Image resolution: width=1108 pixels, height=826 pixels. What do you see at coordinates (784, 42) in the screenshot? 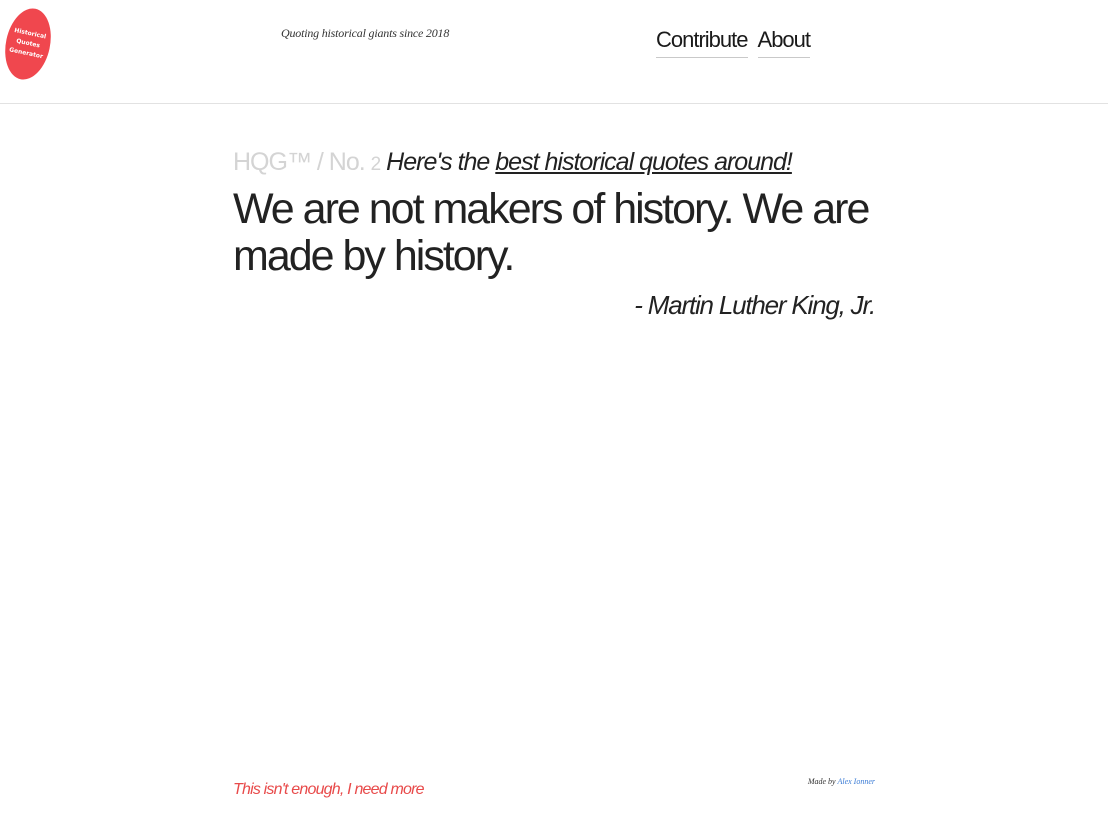
I see `nav-about-link: About` at bounding box center [784, 42].